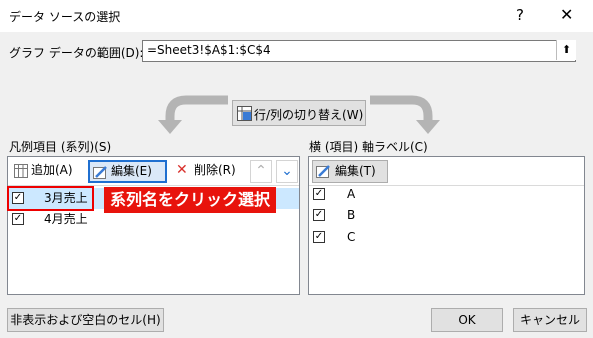 This screenshot has height=338, width=593. I want to click on data-range-label: グラフ データの範囲(D):, so click(76, 53).